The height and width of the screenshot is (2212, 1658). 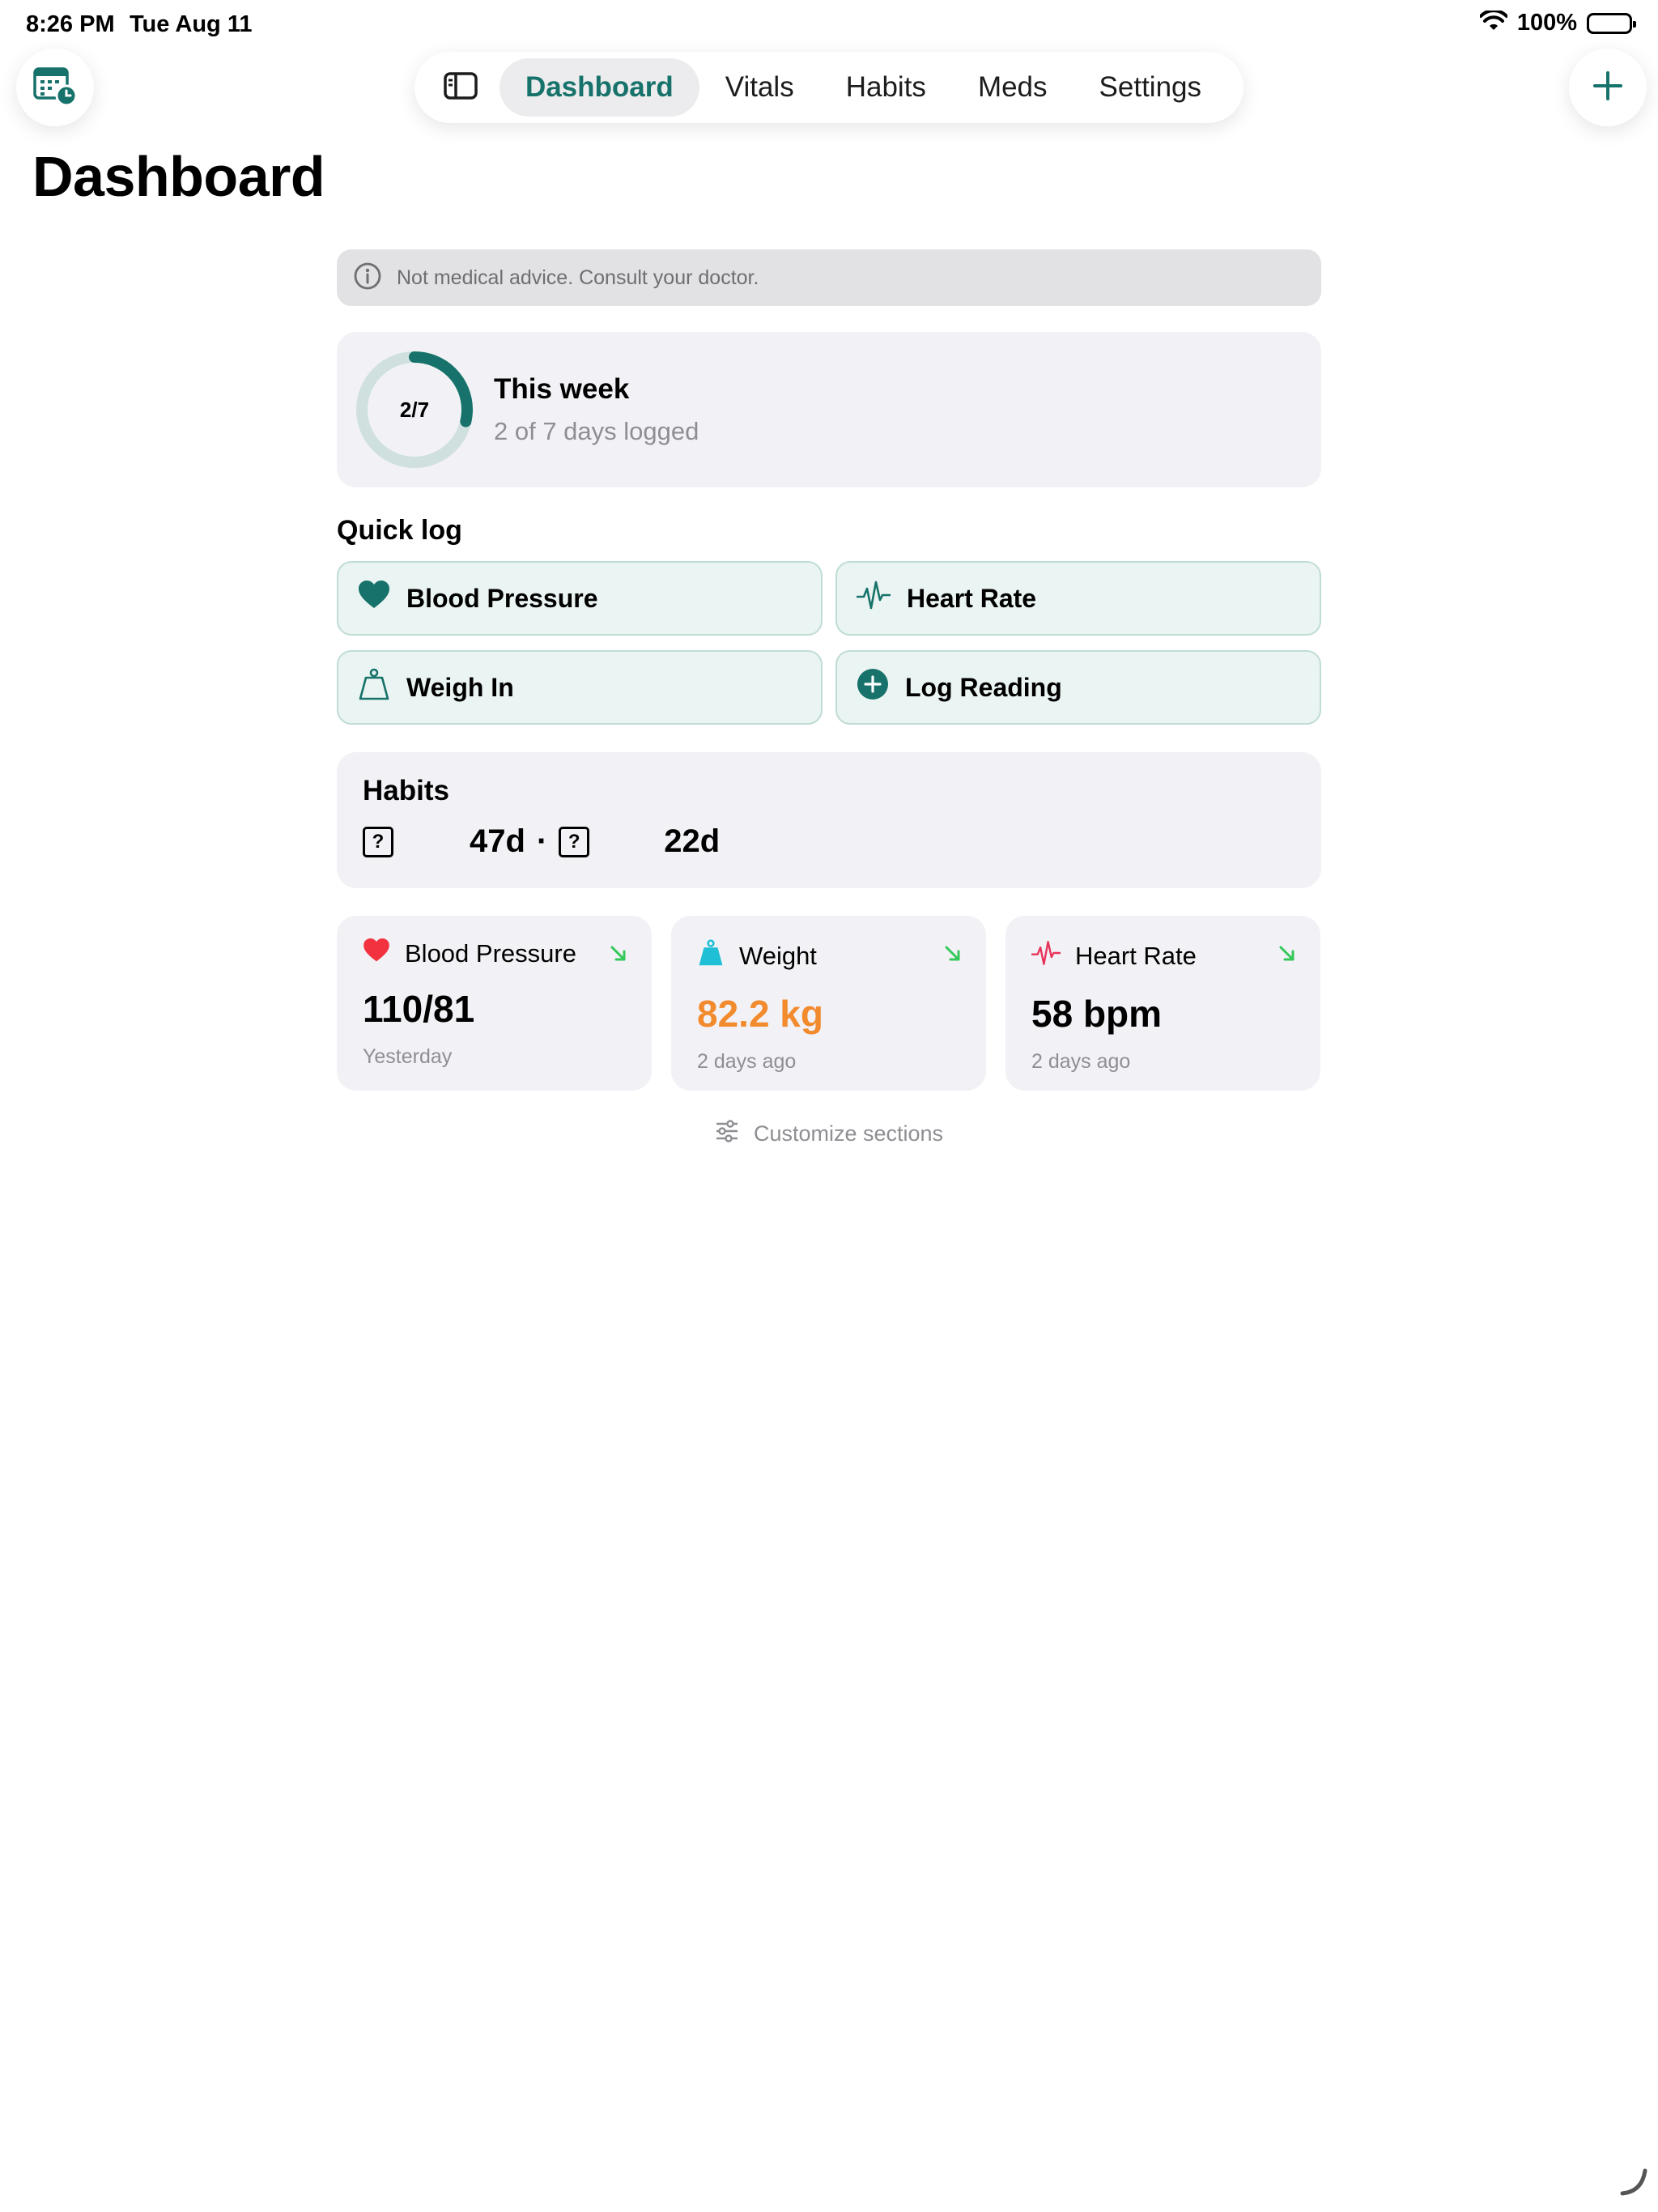 I want to click on quick-log-label-text: Blood Pressure, so click(x=502, y=598).